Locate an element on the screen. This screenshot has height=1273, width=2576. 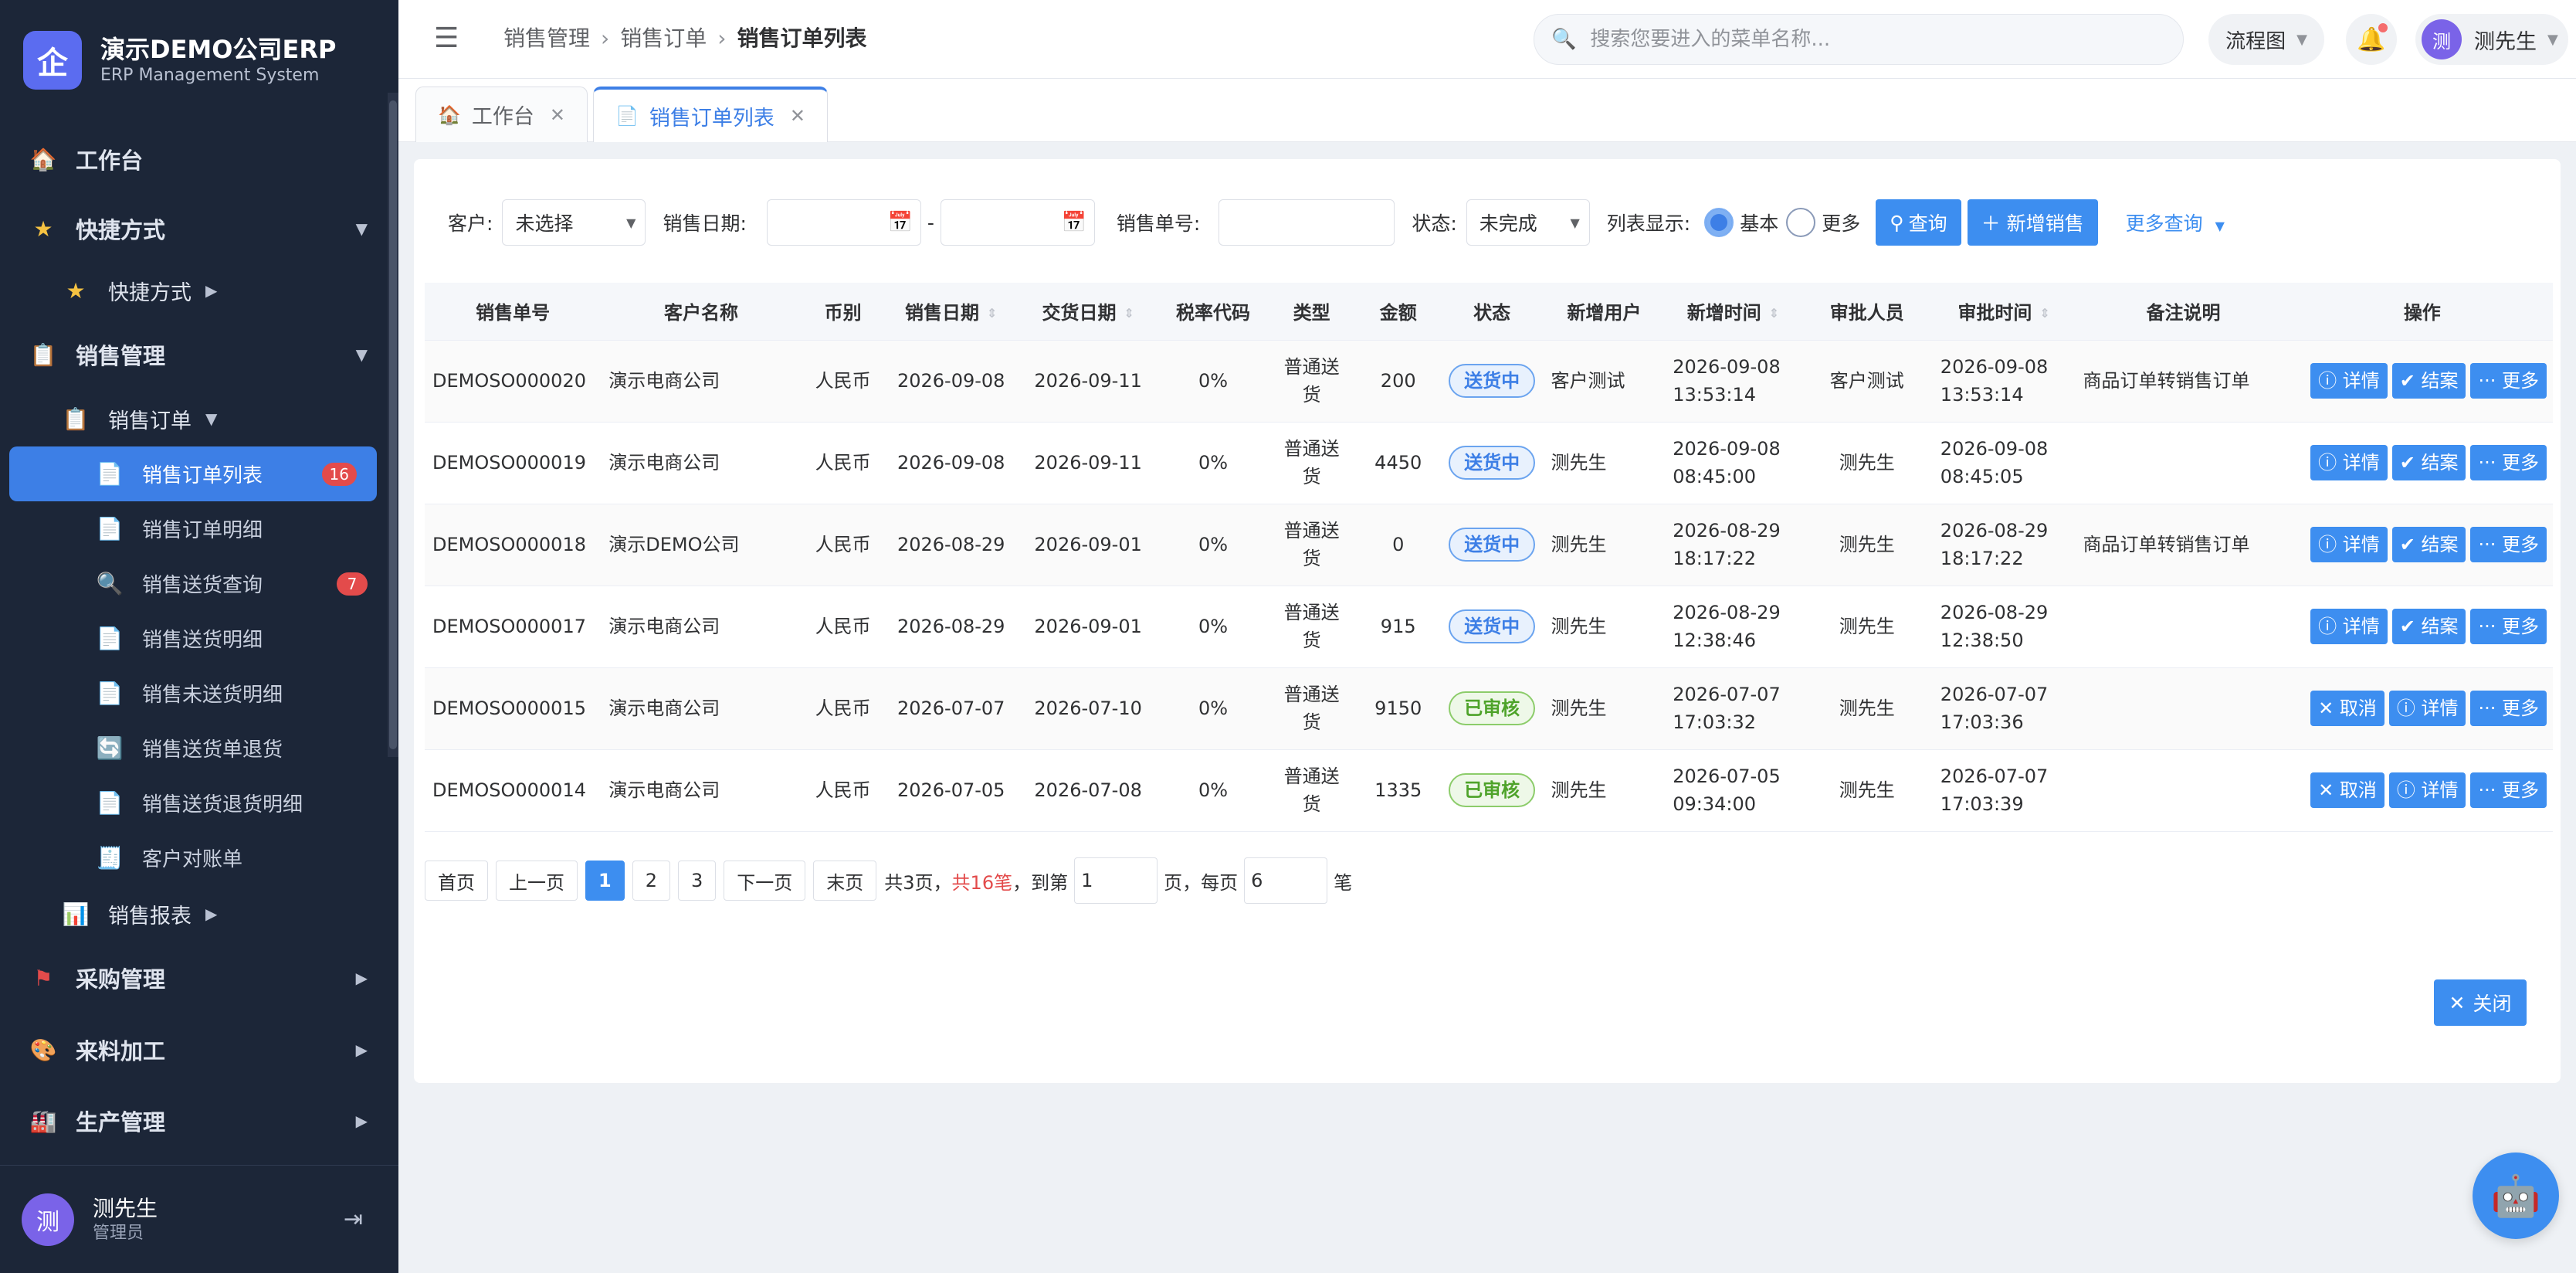
notification-button: 🔔 is located at coordinates (2371, 39).